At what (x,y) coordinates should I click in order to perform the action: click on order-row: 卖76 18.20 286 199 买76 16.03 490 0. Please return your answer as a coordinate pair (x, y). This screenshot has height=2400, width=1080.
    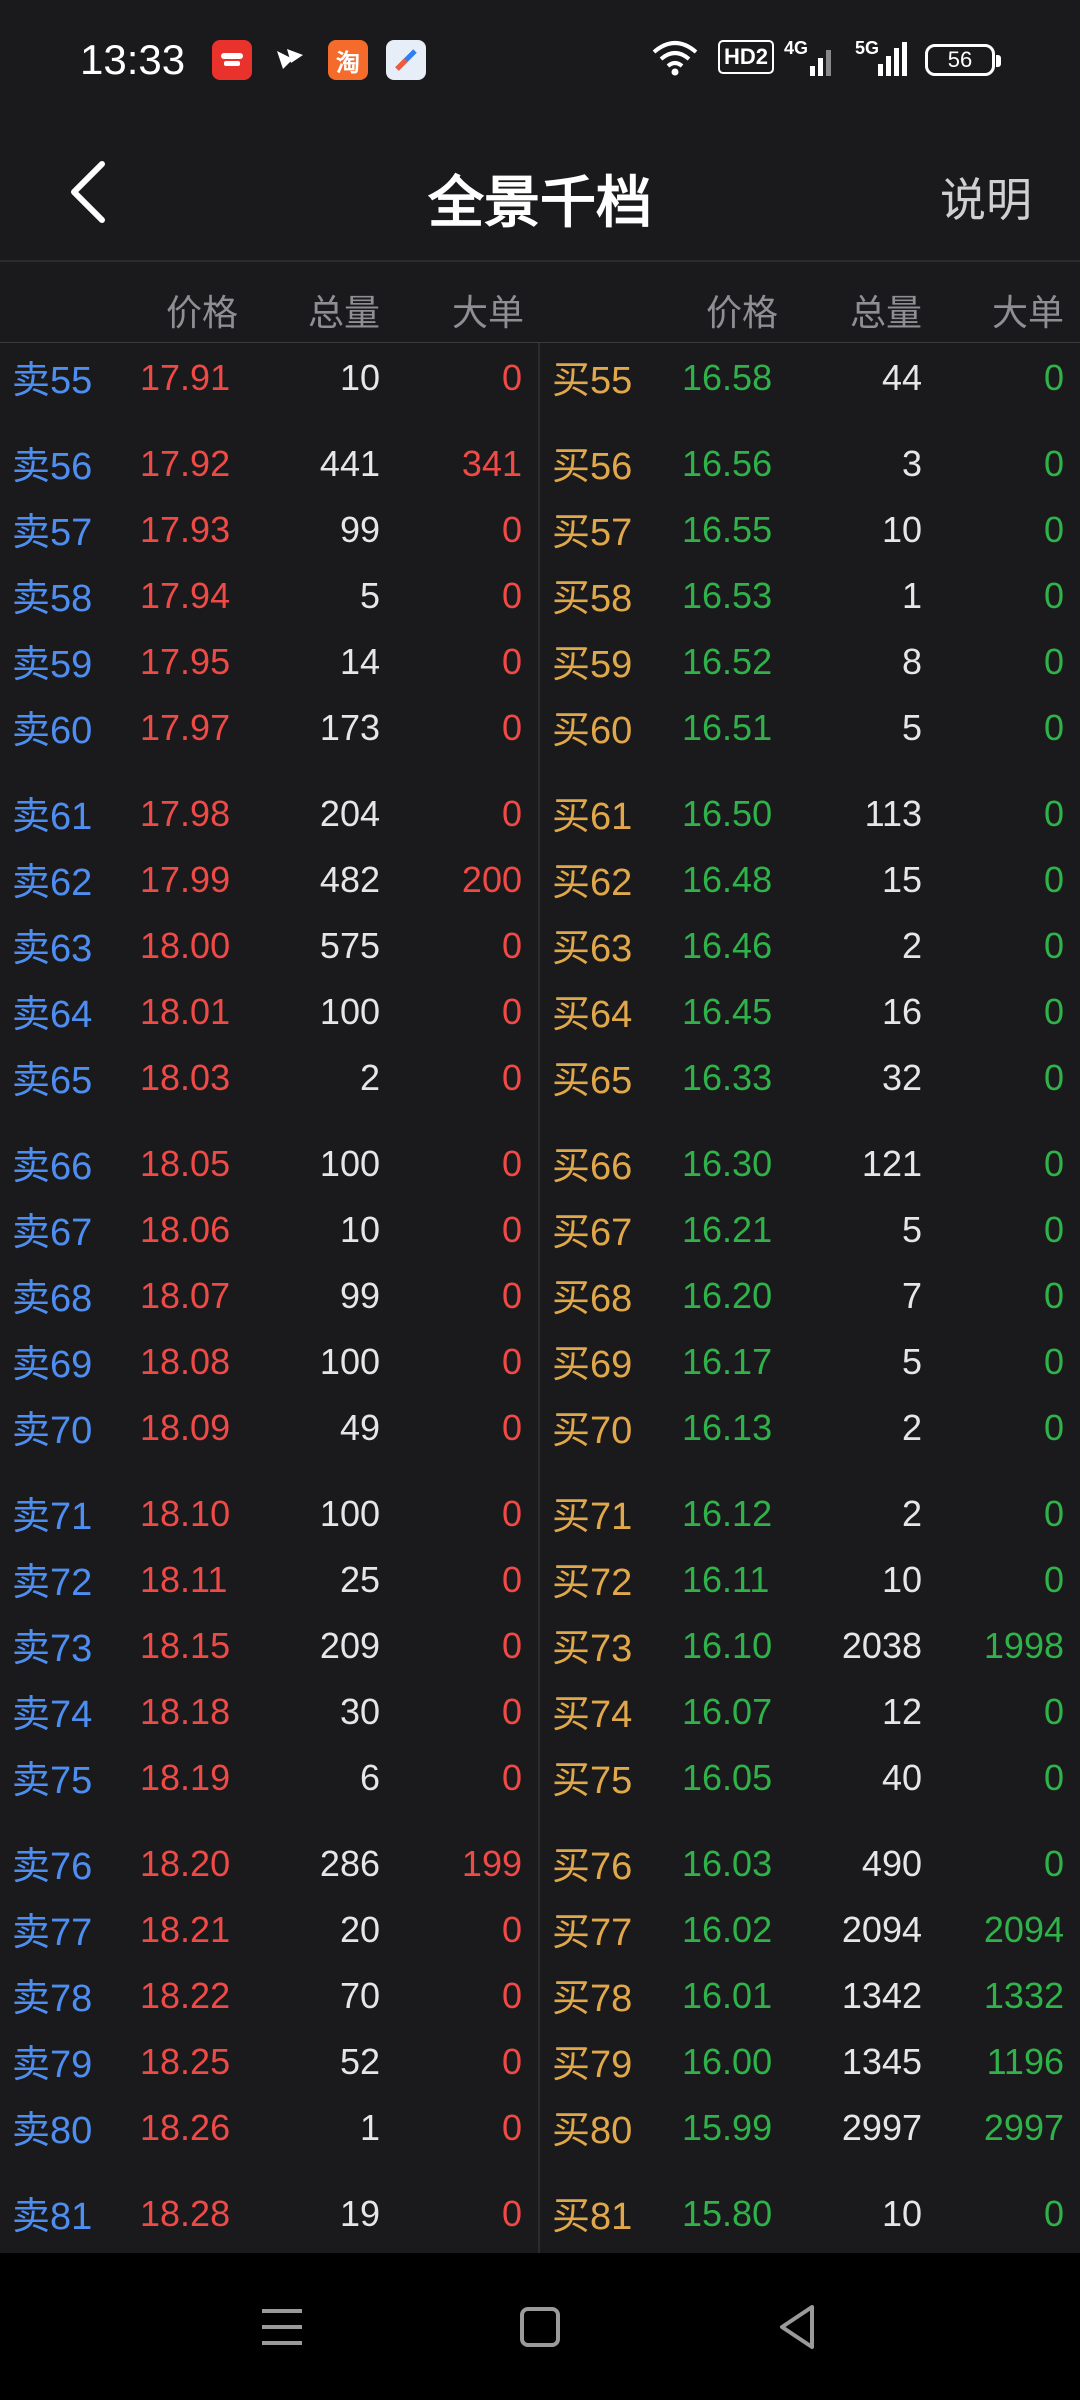
    Looking at the image, I should click on (540, 1862).